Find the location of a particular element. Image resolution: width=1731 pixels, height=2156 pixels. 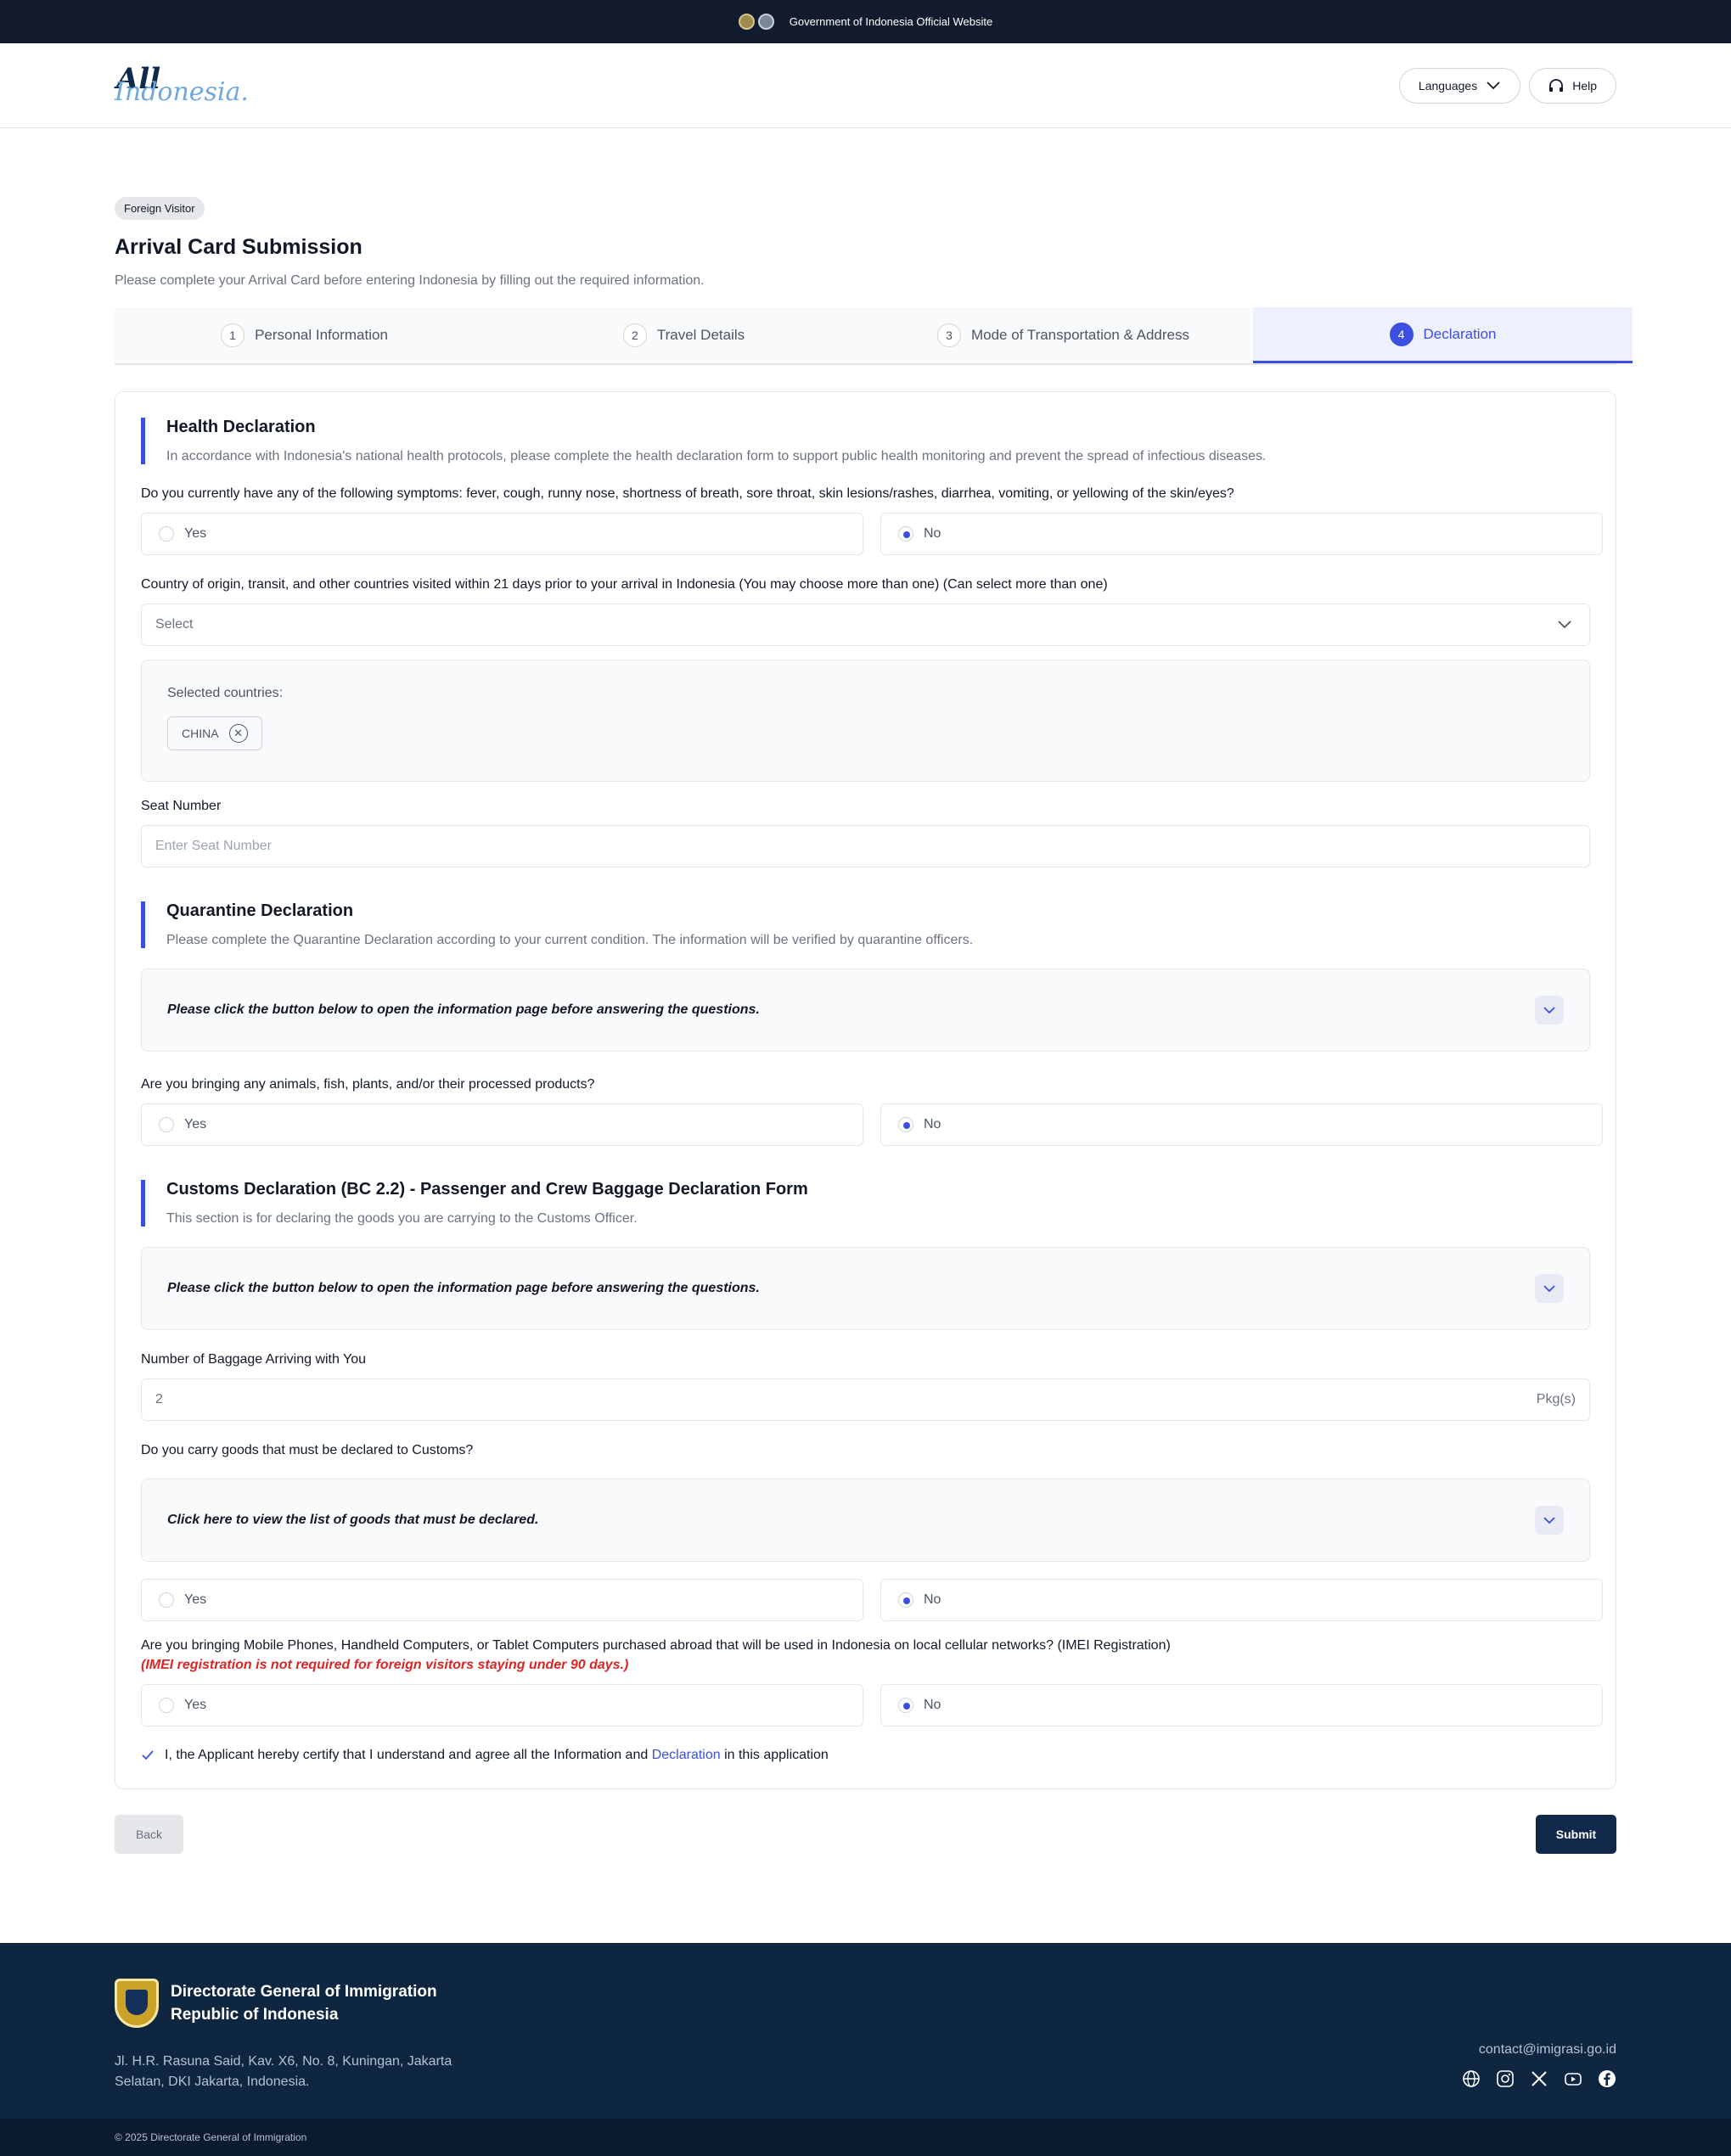

selected-countries-label: Selected countries: is located at coordinates (225, 693).